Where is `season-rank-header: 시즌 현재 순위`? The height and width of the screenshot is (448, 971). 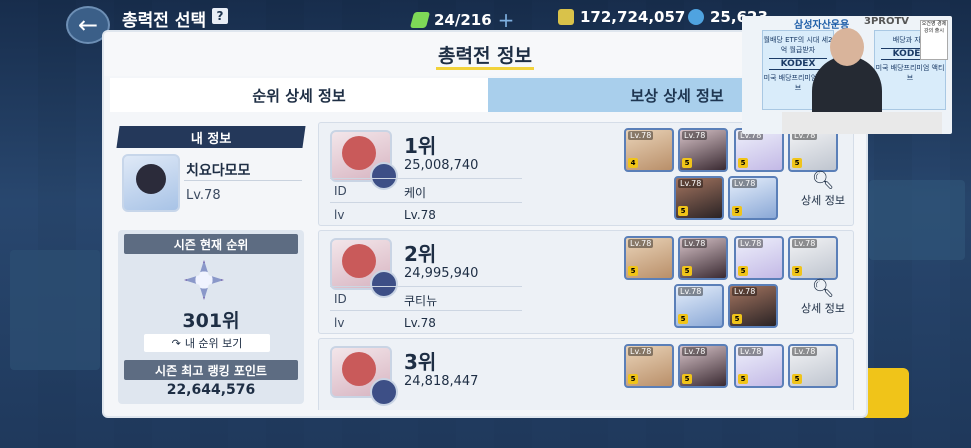
season-rank-header: 시즌 현재 순위 is located at coordinates (211, 244).